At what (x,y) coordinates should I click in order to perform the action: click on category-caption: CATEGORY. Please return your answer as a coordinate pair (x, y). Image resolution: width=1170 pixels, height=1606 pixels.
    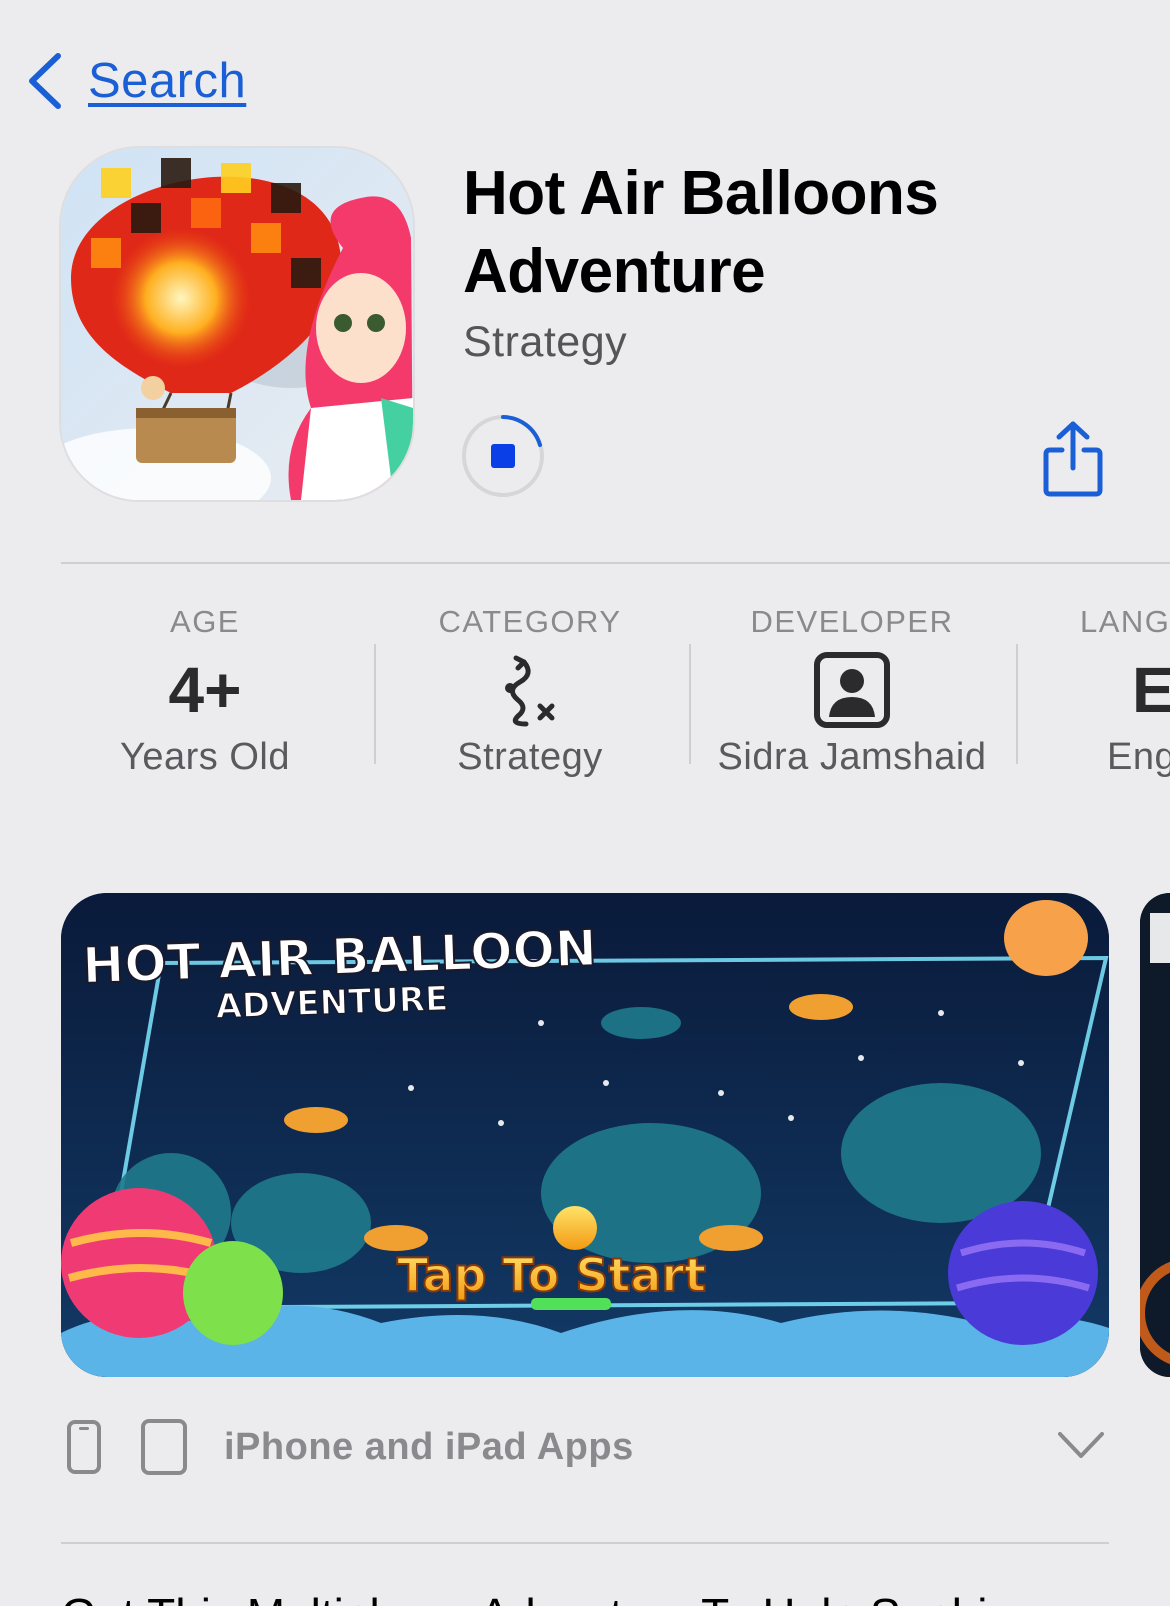
    Looking at the image, I should click on (530, 621).